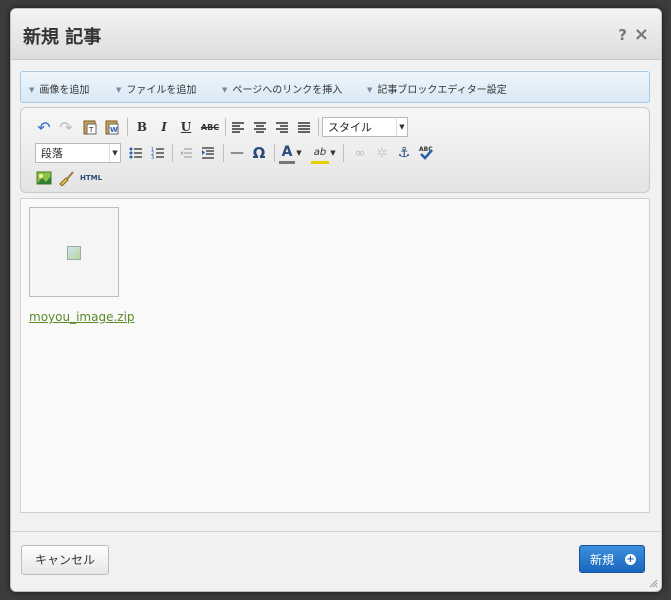 The height and width of the screenshot is (600, 671). I want to click on bullet-list-icon, so click(136, 153).